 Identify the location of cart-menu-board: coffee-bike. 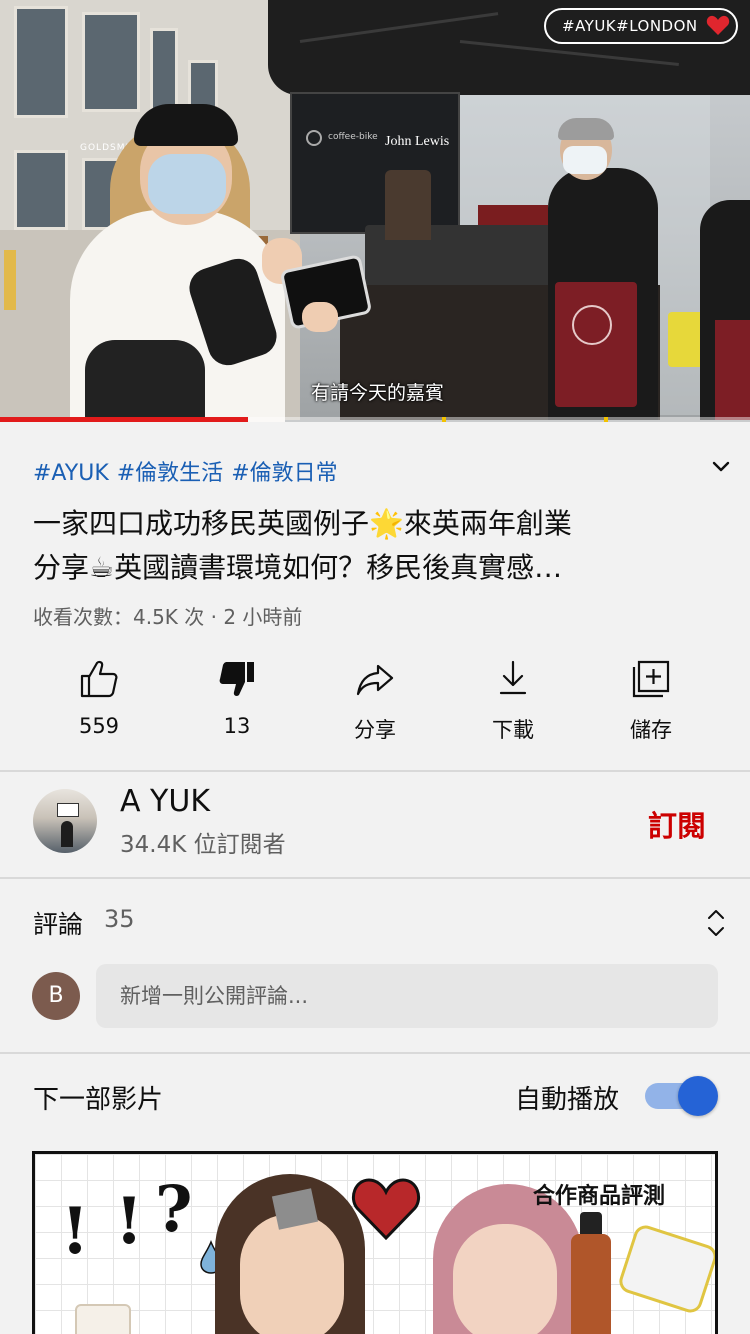
(375, 163).